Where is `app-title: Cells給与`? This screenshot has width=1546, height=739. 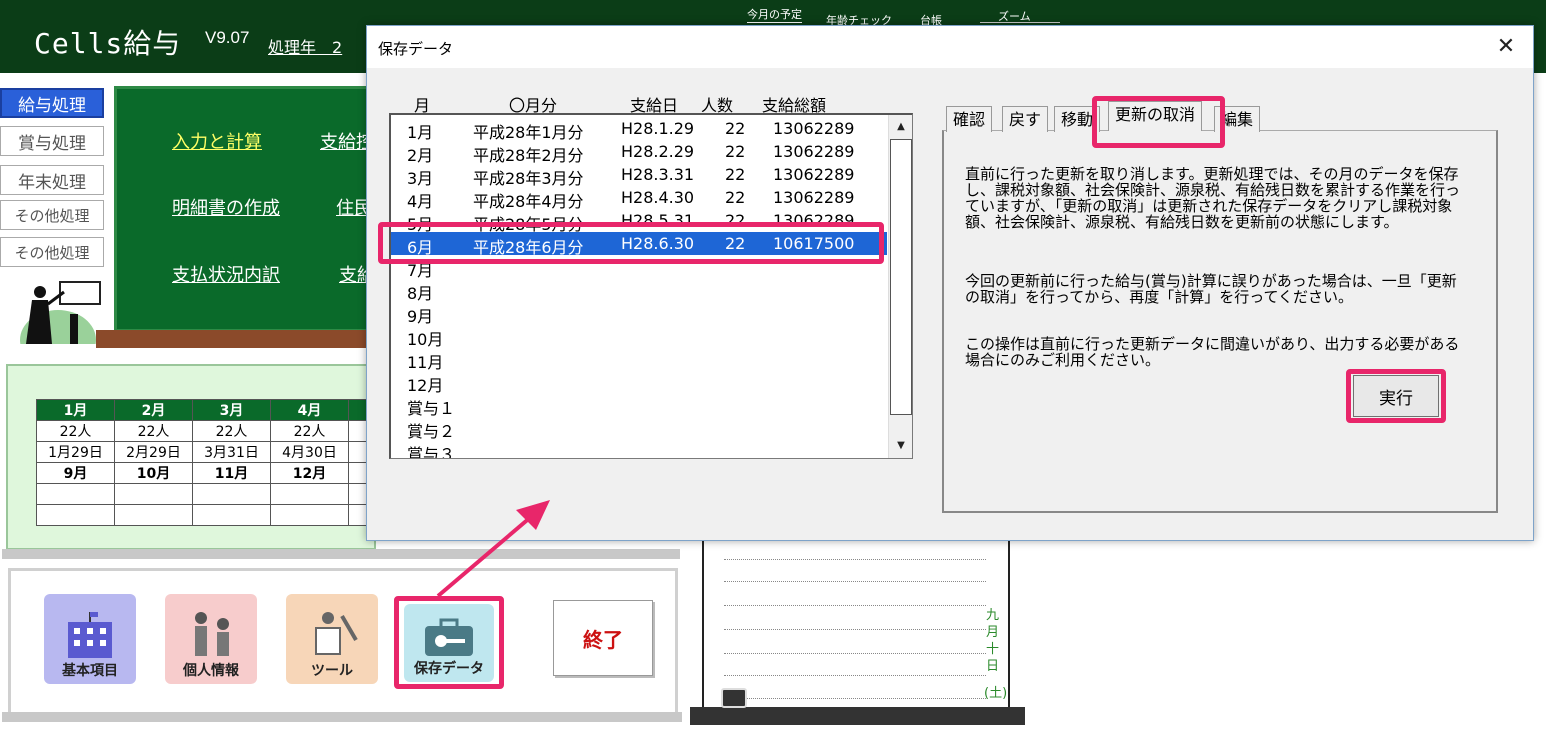
app-title: Cells給与 is located at coordinates (108, 43).